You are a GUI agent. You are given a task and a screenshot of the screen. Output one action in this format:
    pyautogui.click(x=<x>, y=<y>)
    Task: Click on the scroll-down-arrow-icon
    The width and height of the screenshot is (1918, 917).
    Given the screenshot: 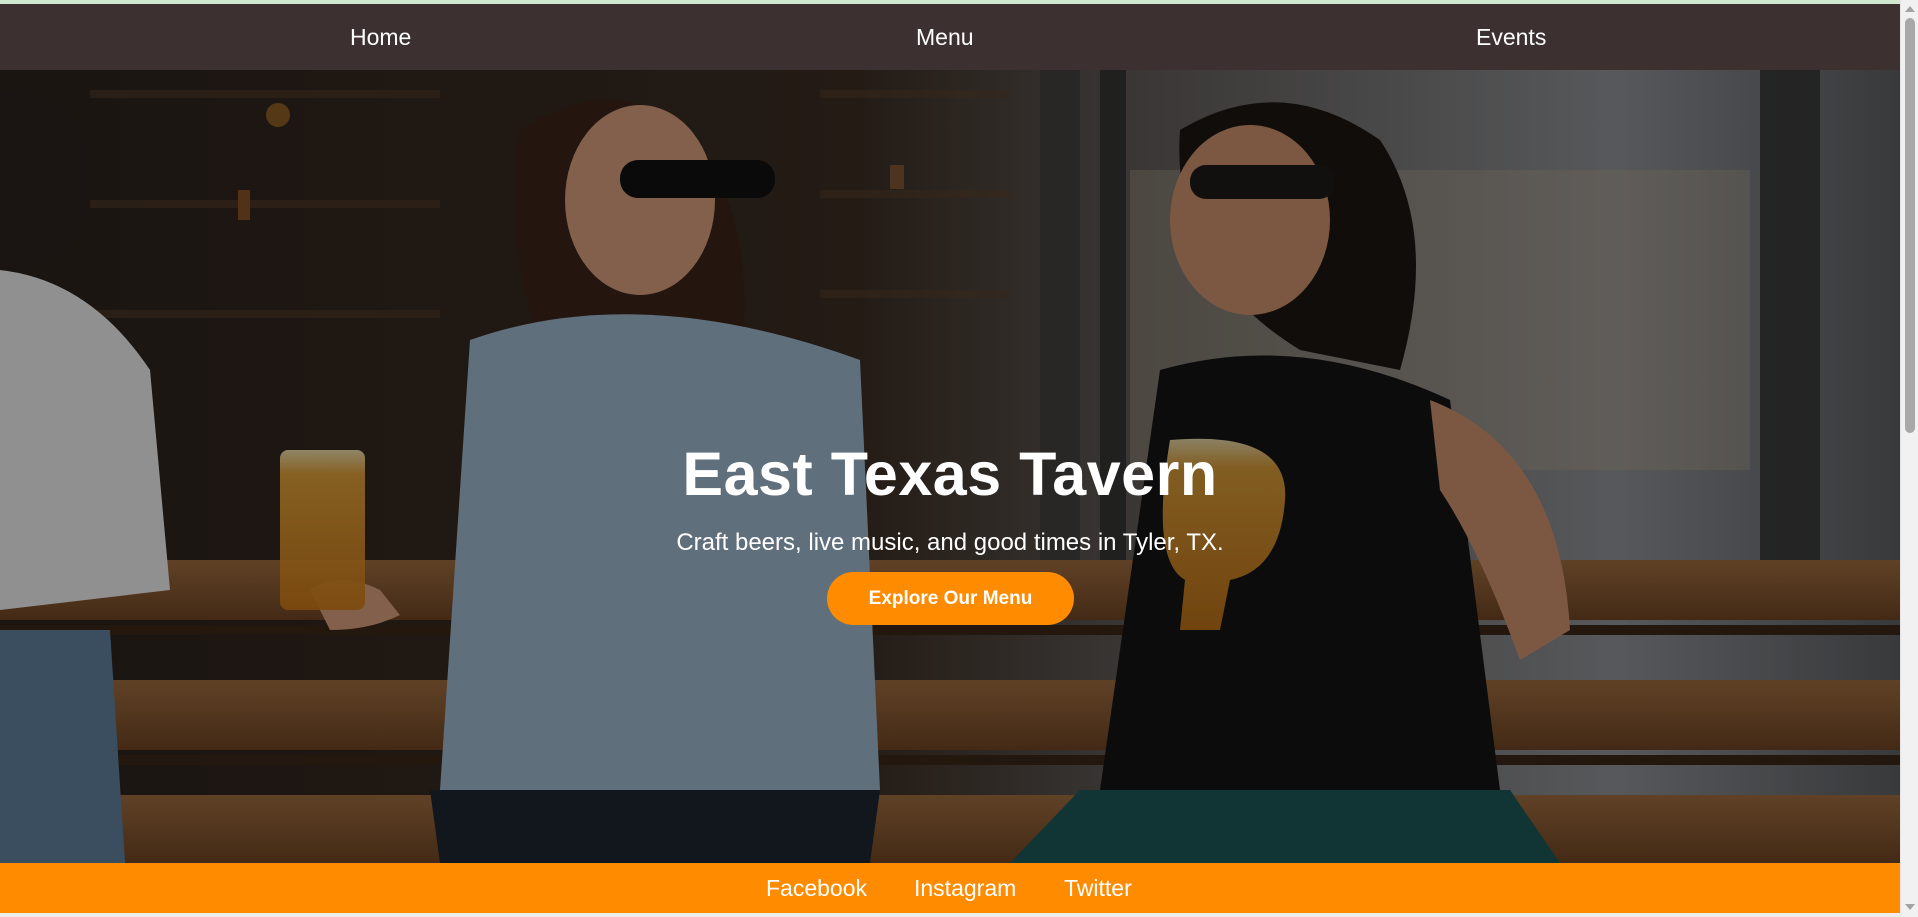 What is the action you would take?
    pyautogui.click(x=1910, y=907)
    